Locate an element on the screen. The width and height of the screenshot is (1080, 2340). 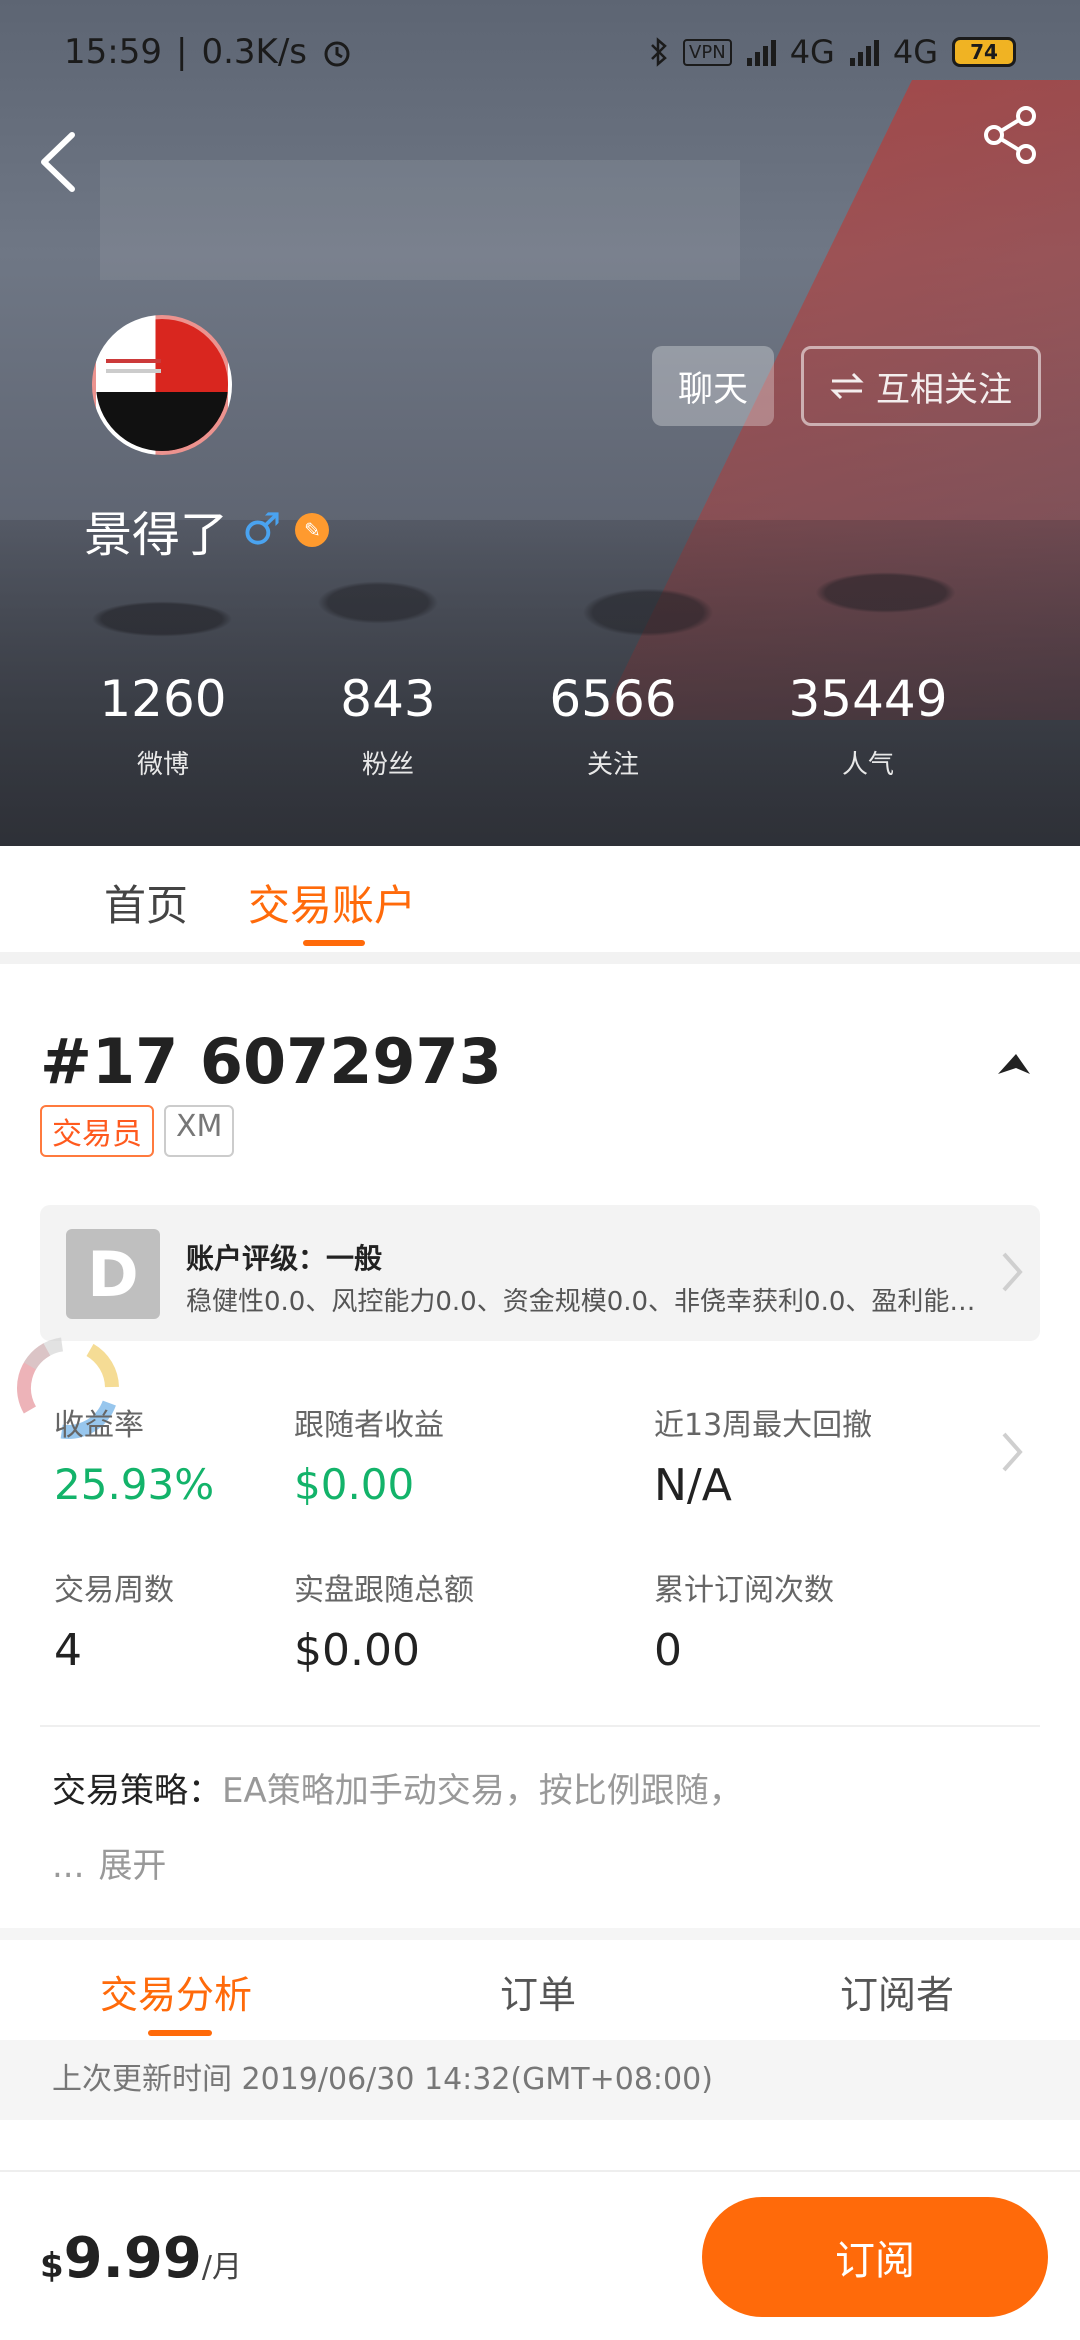
profile-tabs: 首页 交易账户 is located at coordinates (540, 901).